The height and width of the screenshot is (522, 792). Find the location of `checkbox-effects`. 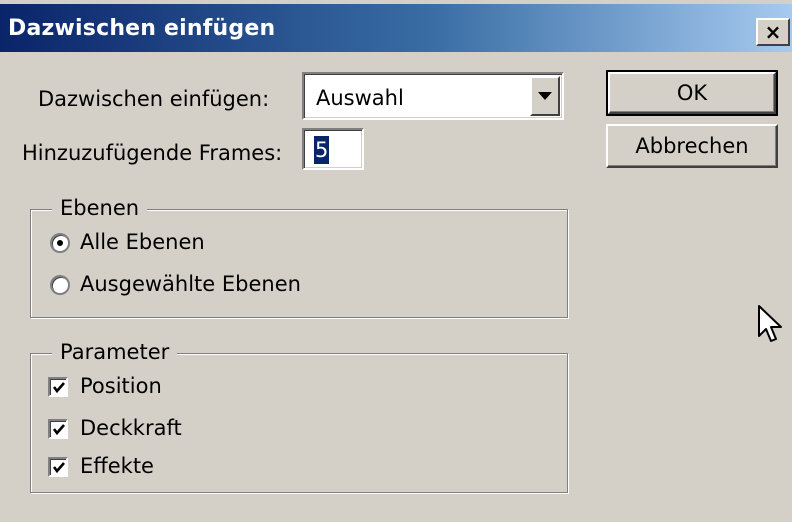

checkbox-effects is located at coordinates (58, 467).